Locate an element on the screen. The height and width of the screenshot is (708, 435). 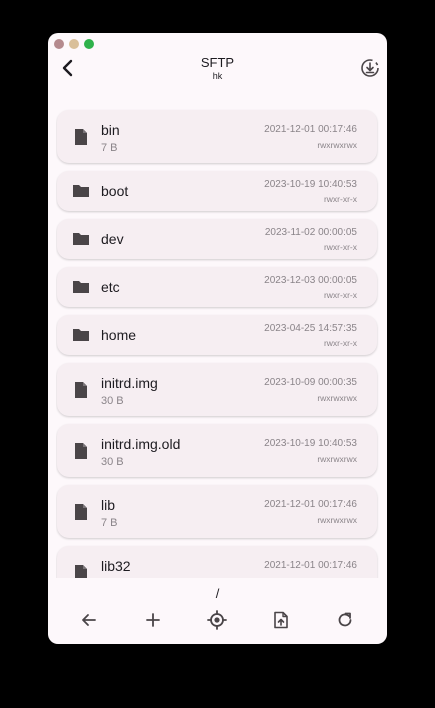
file-name: bin is located at coordinates (110, 130).